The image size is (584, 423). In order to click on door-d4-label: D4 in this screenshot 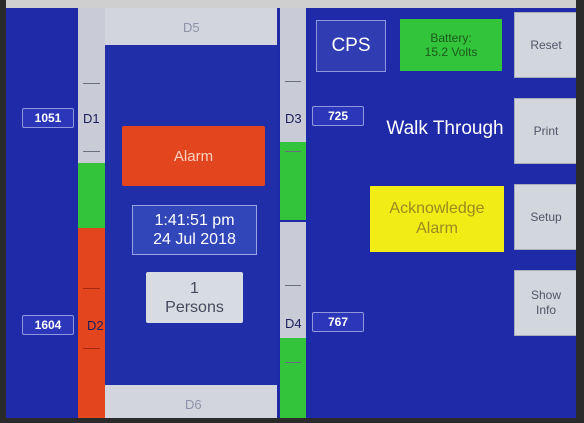, I will do `click(293, 323)`.